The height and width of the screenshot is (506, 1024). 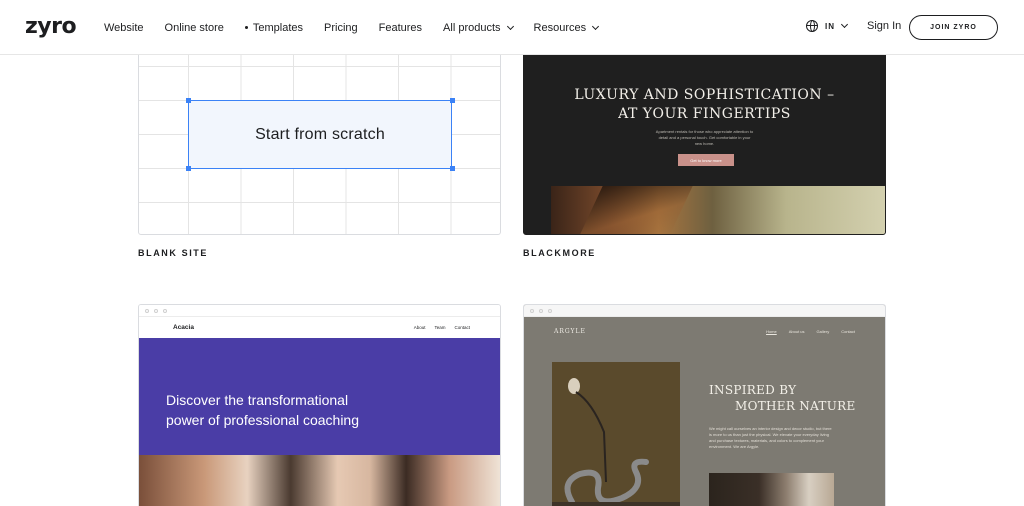 I want to click on acacia-link: About, so click(x=419, y=327).